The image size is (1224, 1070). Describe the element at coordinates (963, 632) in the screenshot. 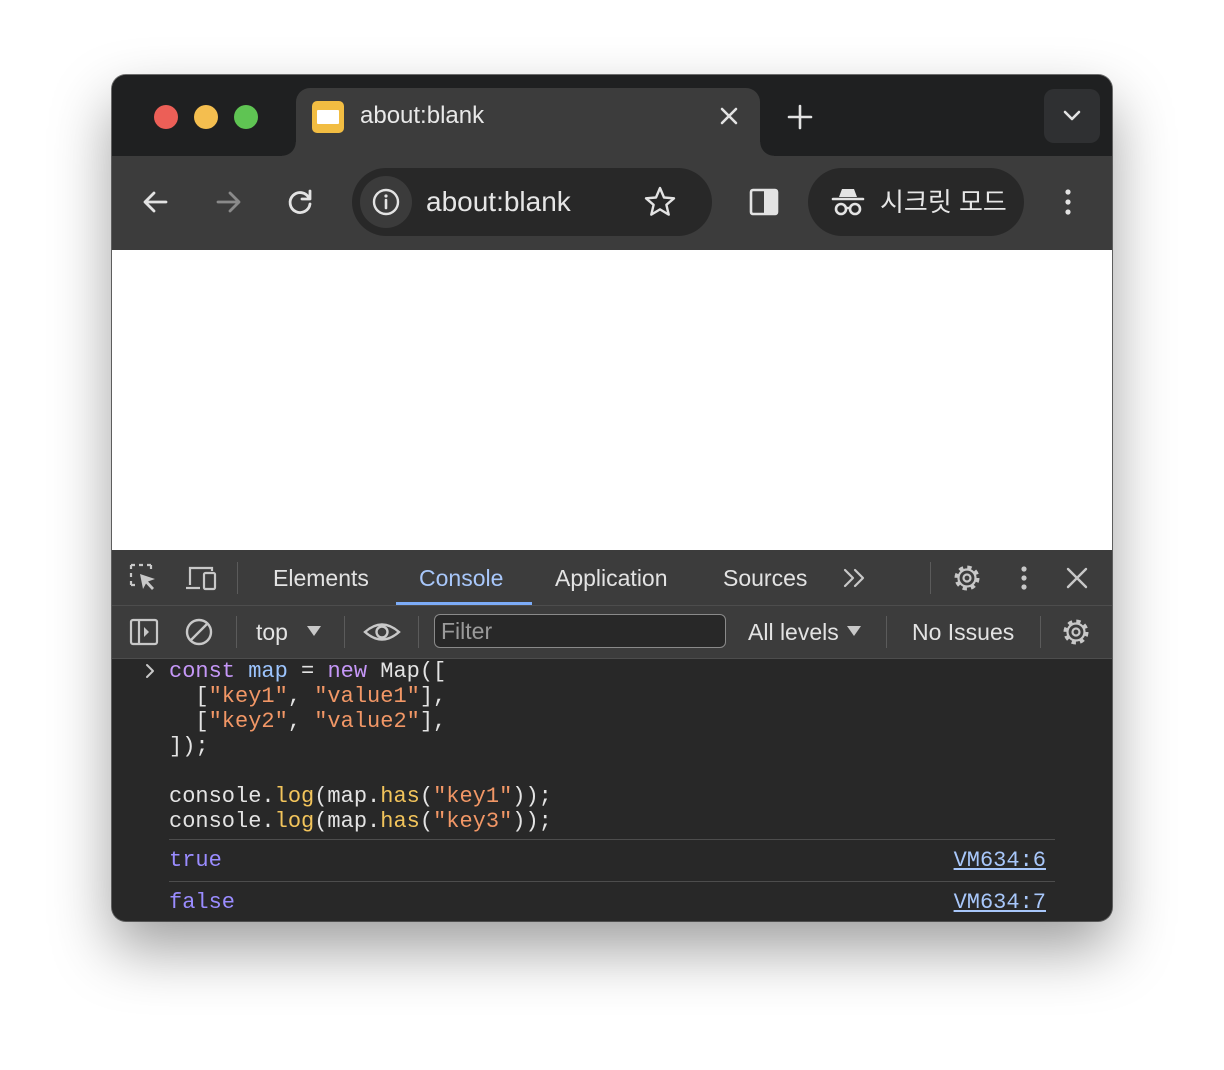

I see `issues-counter: No Issues` at that location.